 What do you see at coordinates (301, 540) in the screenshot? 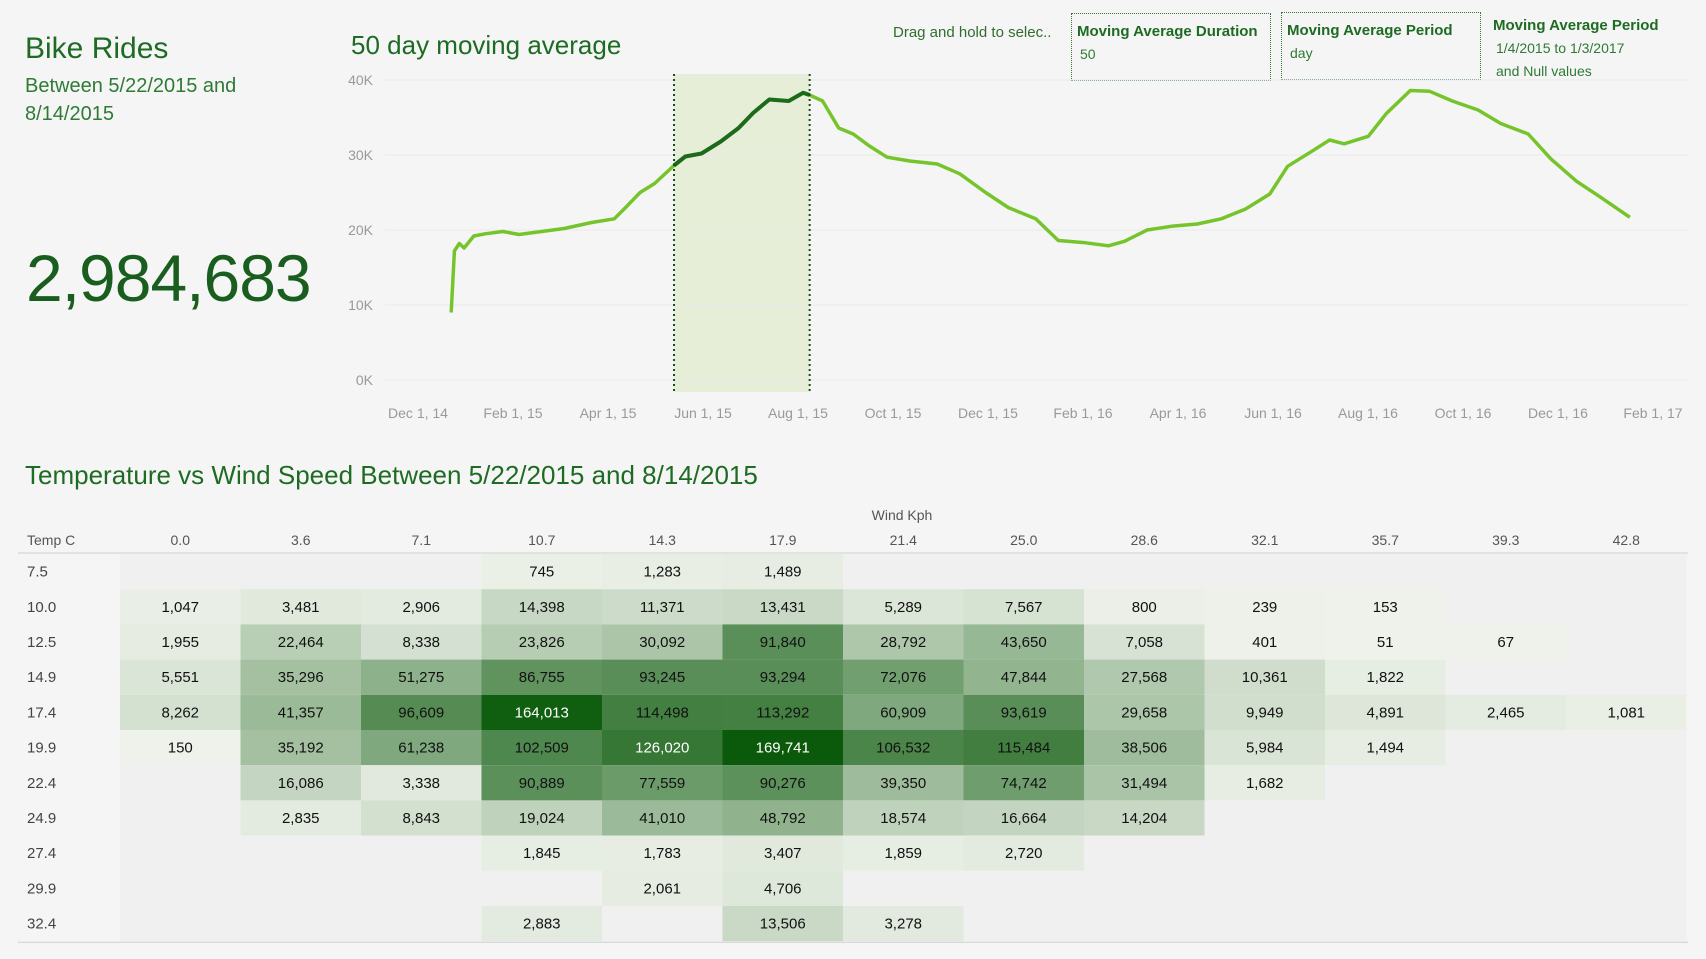
I see `column-header: 3.6` at bounding box center [301, 540].